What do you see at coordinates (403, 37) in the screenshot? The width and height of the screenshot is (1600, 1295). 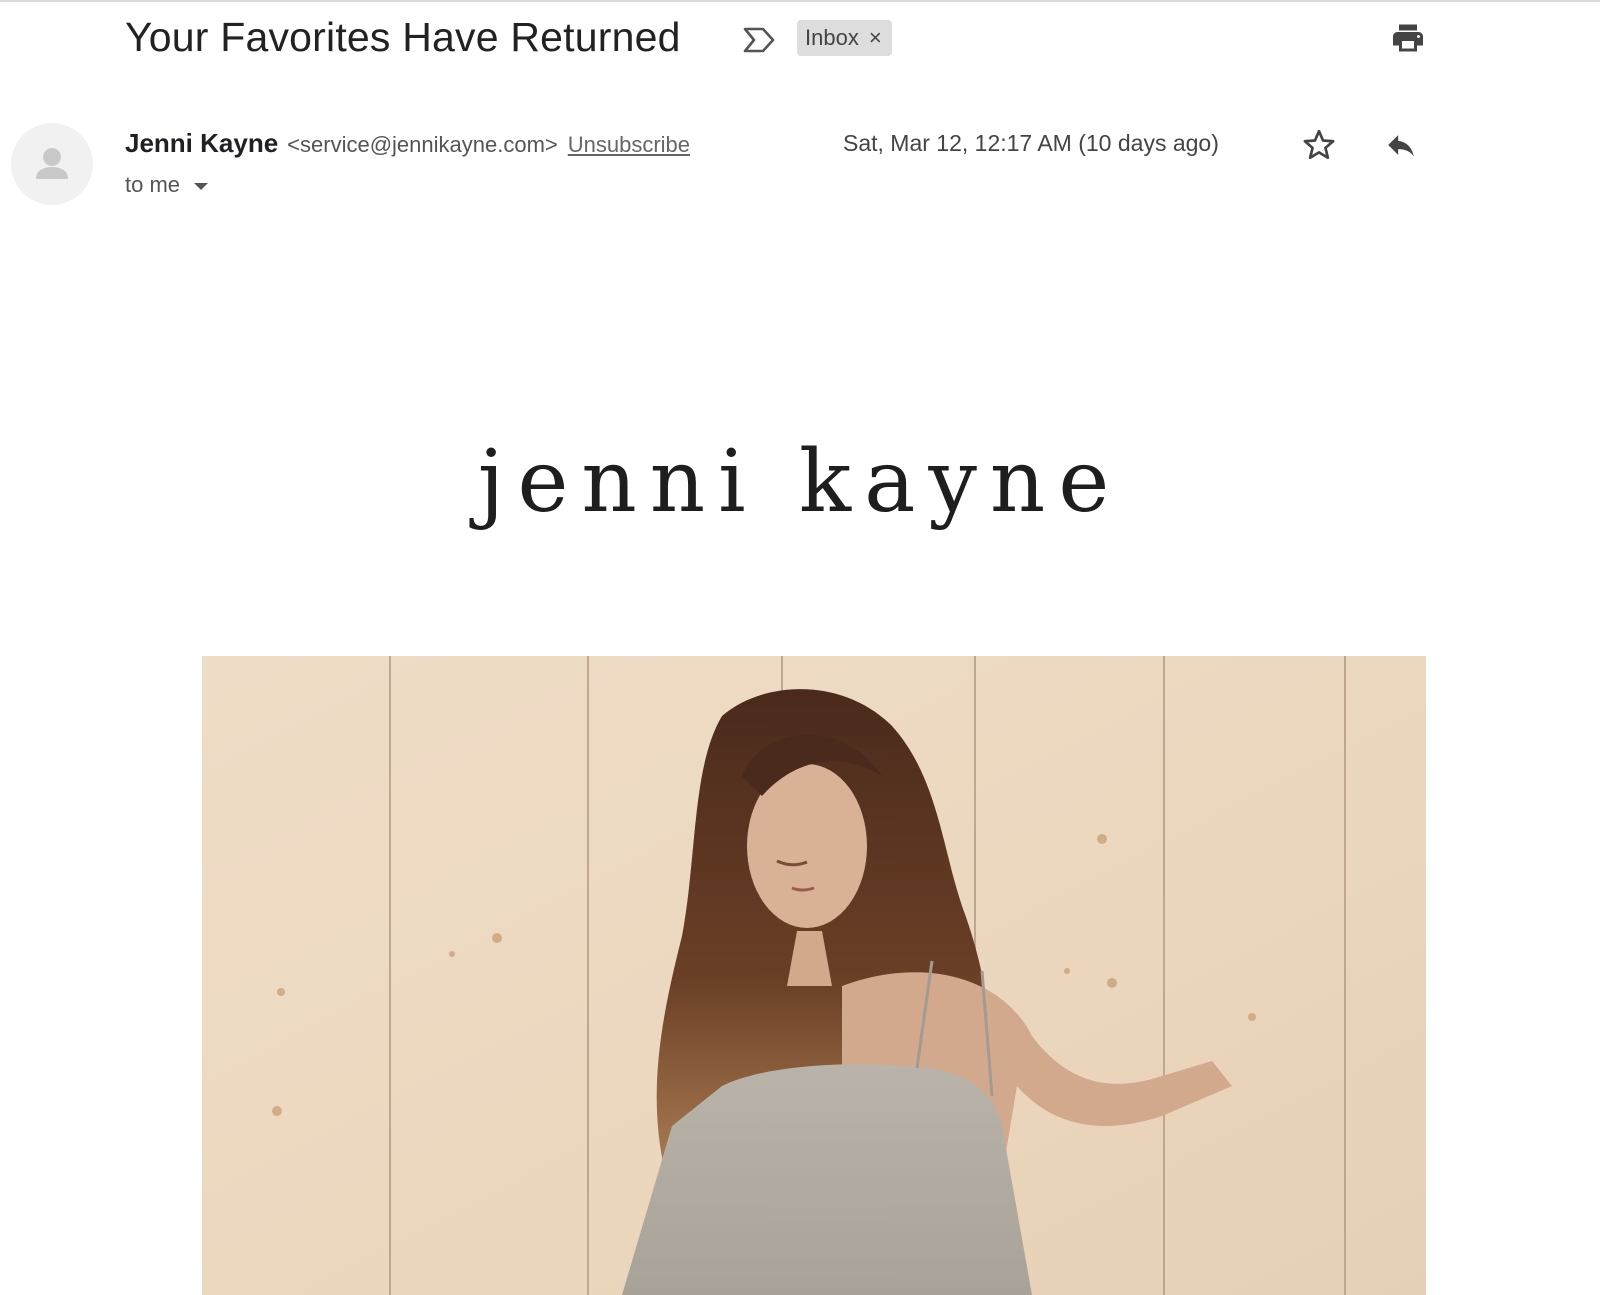 I see `email-subject: Your Favorites Have Returned` at bounding box center [403, 37].